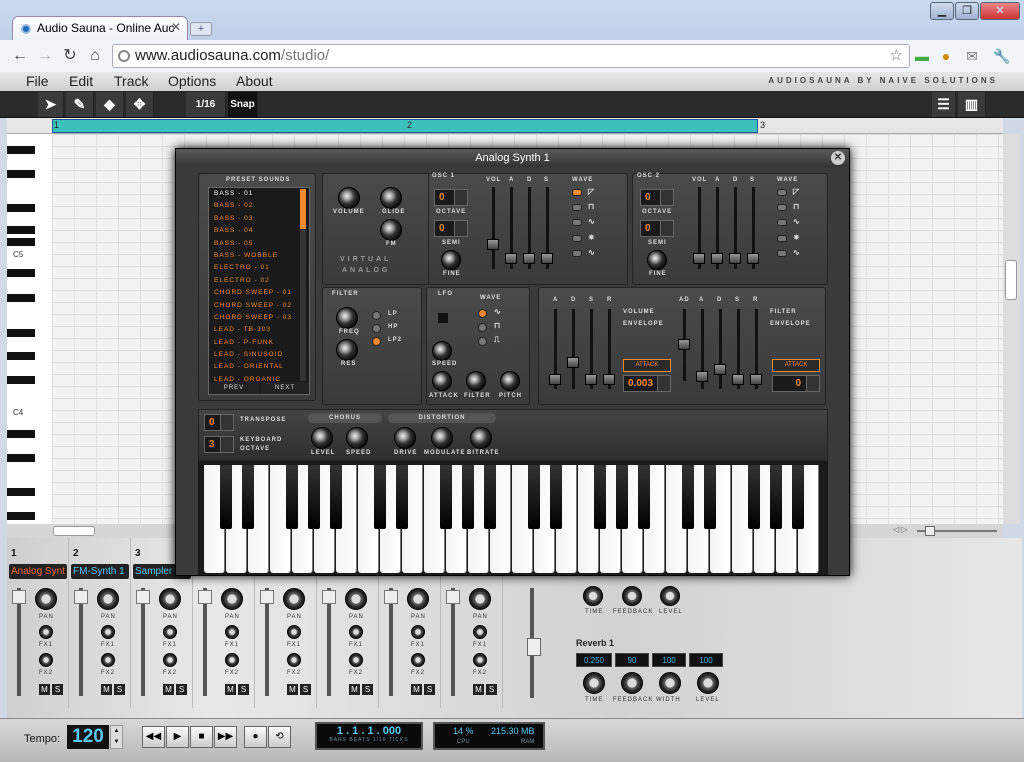 The image size is (1024, 762). Describe the element at coordinates (967, 11) in the screenshot. I see `maximize-button: ❐` at that location.